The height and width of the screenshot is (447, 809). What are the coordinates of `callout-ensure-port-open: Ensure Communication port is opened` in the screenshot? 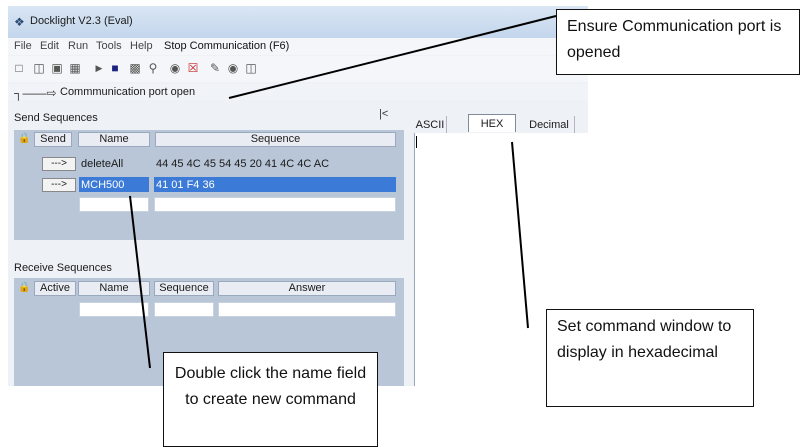 It's located at (678, 42).